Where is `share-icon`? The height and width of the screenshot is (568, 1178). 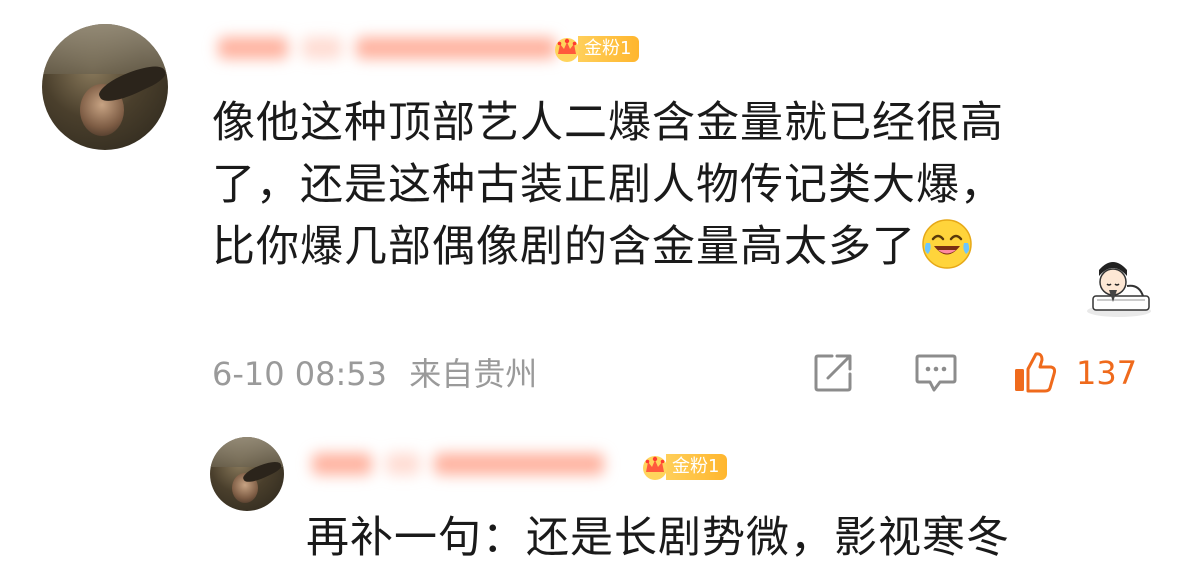 share-icon is located at coordinates (833, 373).